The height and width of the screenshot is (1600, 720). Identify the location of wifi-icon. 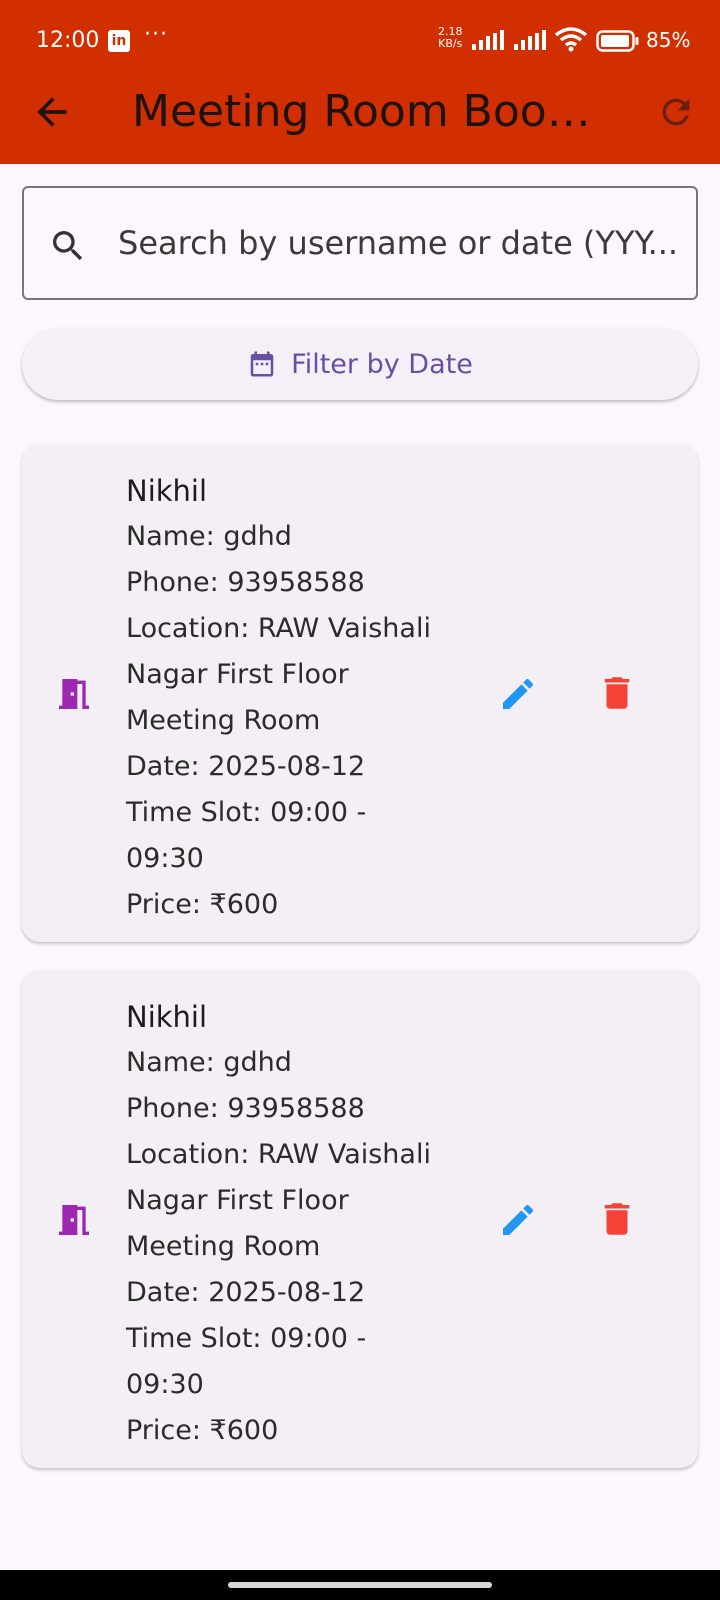
(571, 39).